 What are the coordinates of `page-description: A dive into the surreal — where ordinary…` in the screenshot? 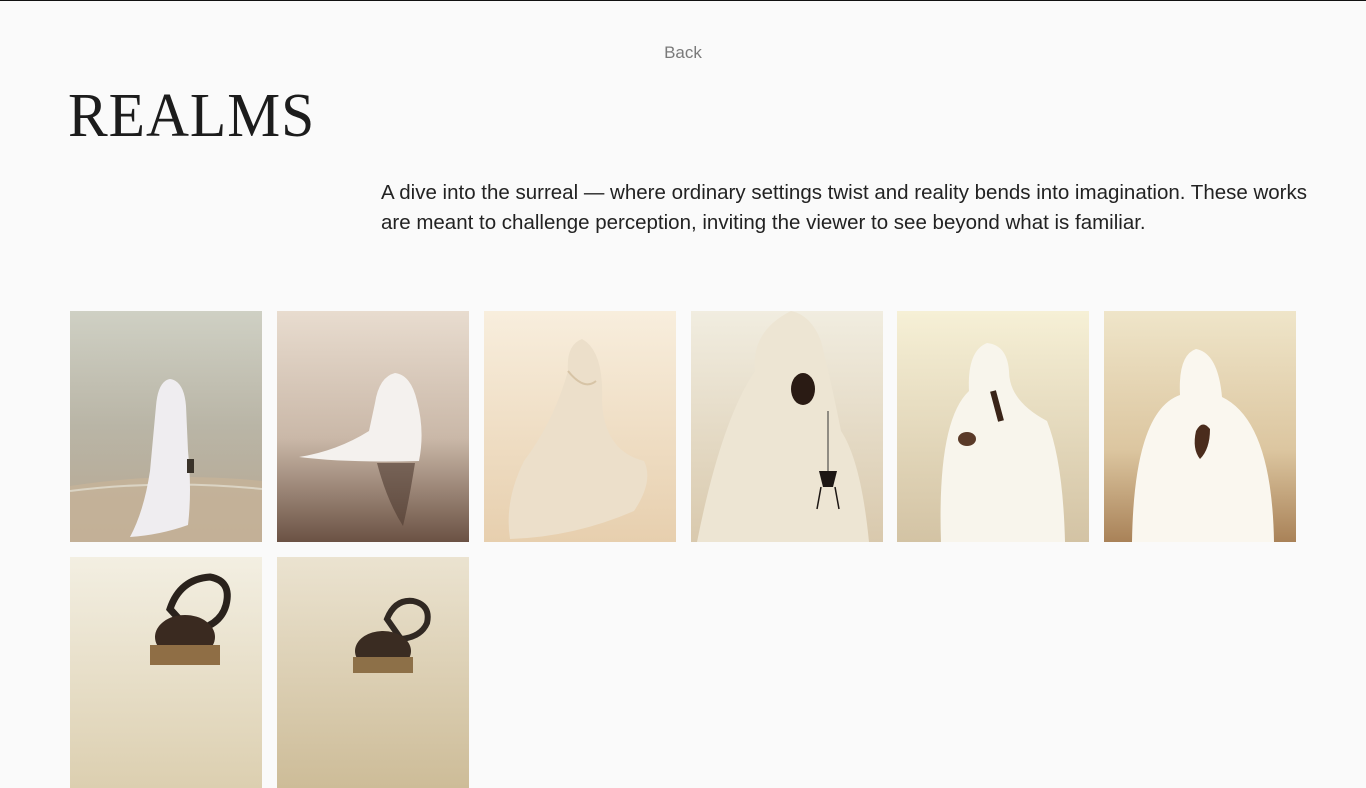 It's located at (844, 207).